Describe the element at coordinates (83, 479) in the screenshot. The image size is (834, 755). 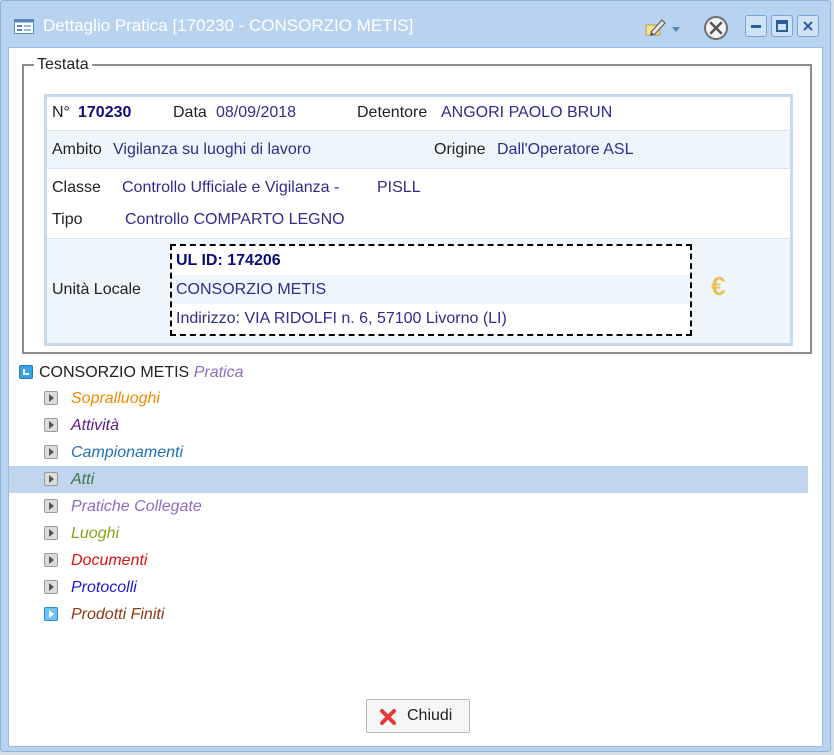
I see `tree-node-label: Atti` at that location.